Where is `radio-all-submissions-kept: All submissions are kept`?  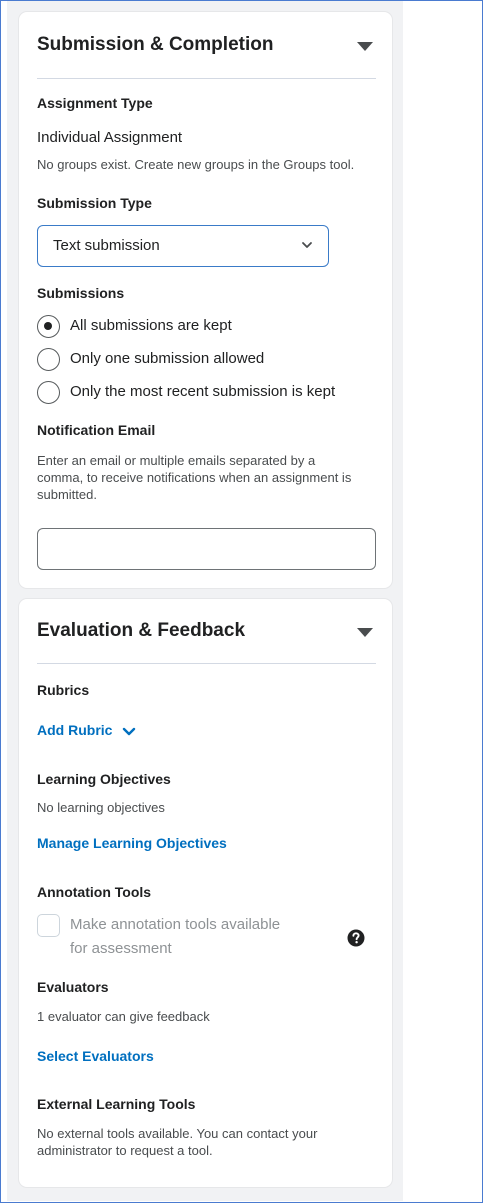 radio-all-submissions-kept: All submissions are kept is located at coordinates (207, 327).